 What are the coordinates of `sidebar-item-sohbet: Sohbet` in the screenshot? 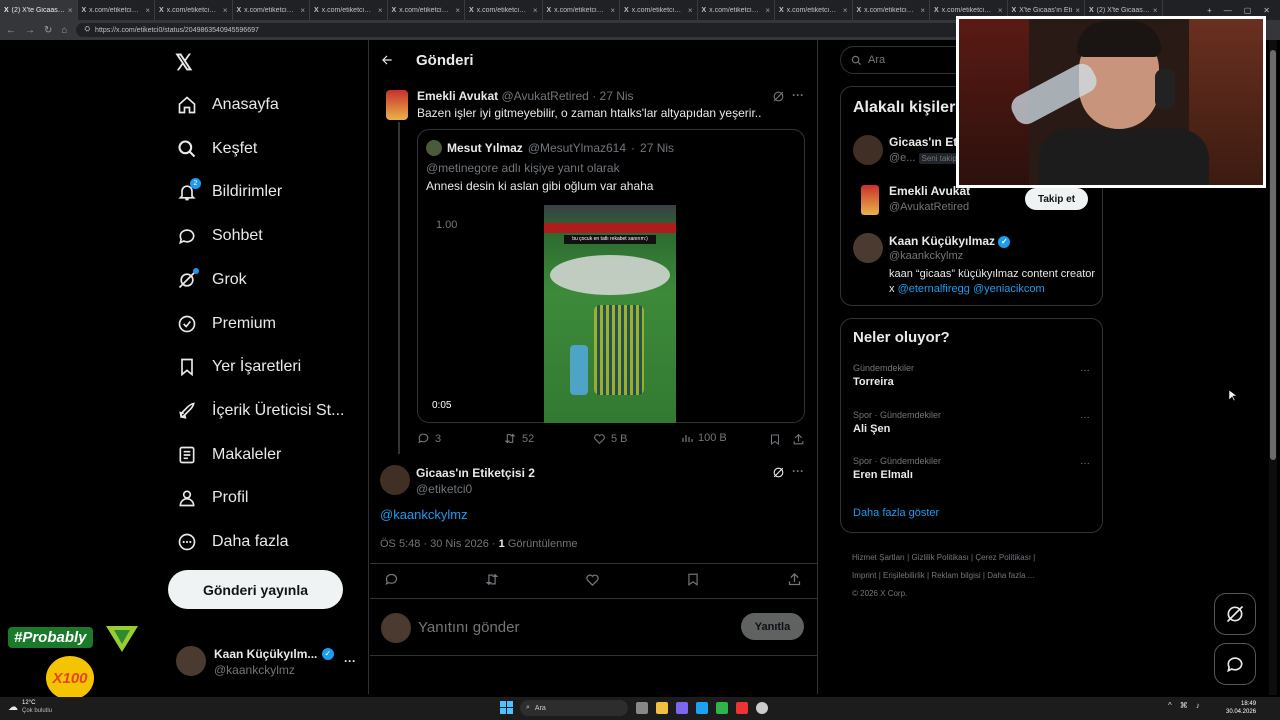 It's located at (219, 236).